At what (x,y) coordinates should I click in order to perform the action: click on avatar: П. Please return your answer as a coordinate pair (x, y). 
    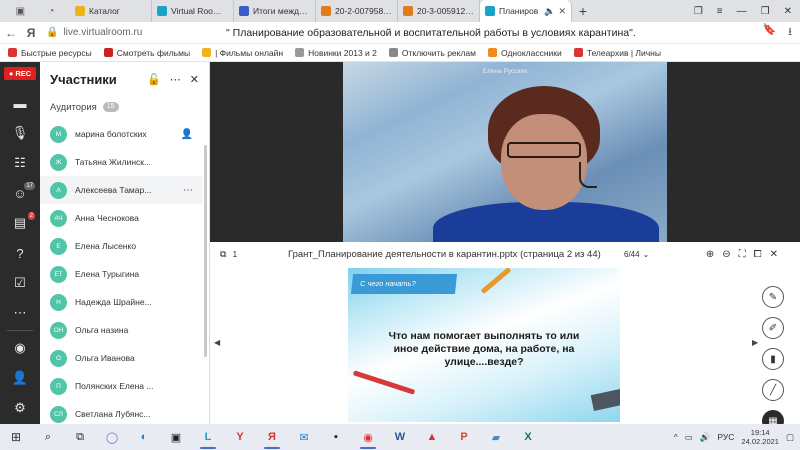
    Looking at the image, I should click on (58, 386).